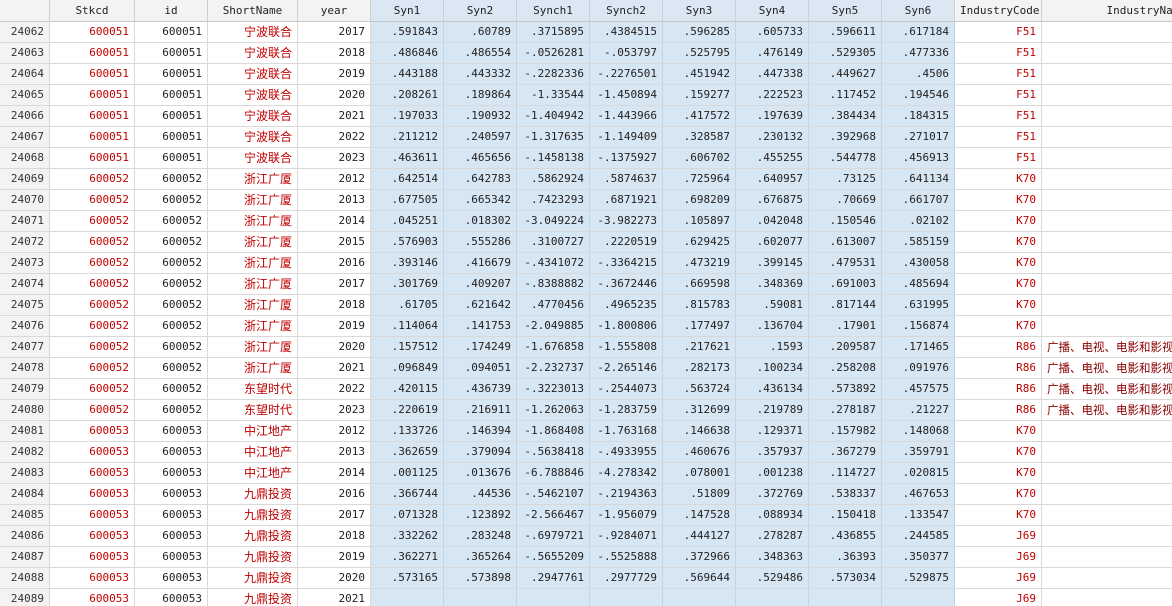  Describe the element at coordinates (918, 179) in the screenshot. I see `syn6-cell: .641134` at that location.